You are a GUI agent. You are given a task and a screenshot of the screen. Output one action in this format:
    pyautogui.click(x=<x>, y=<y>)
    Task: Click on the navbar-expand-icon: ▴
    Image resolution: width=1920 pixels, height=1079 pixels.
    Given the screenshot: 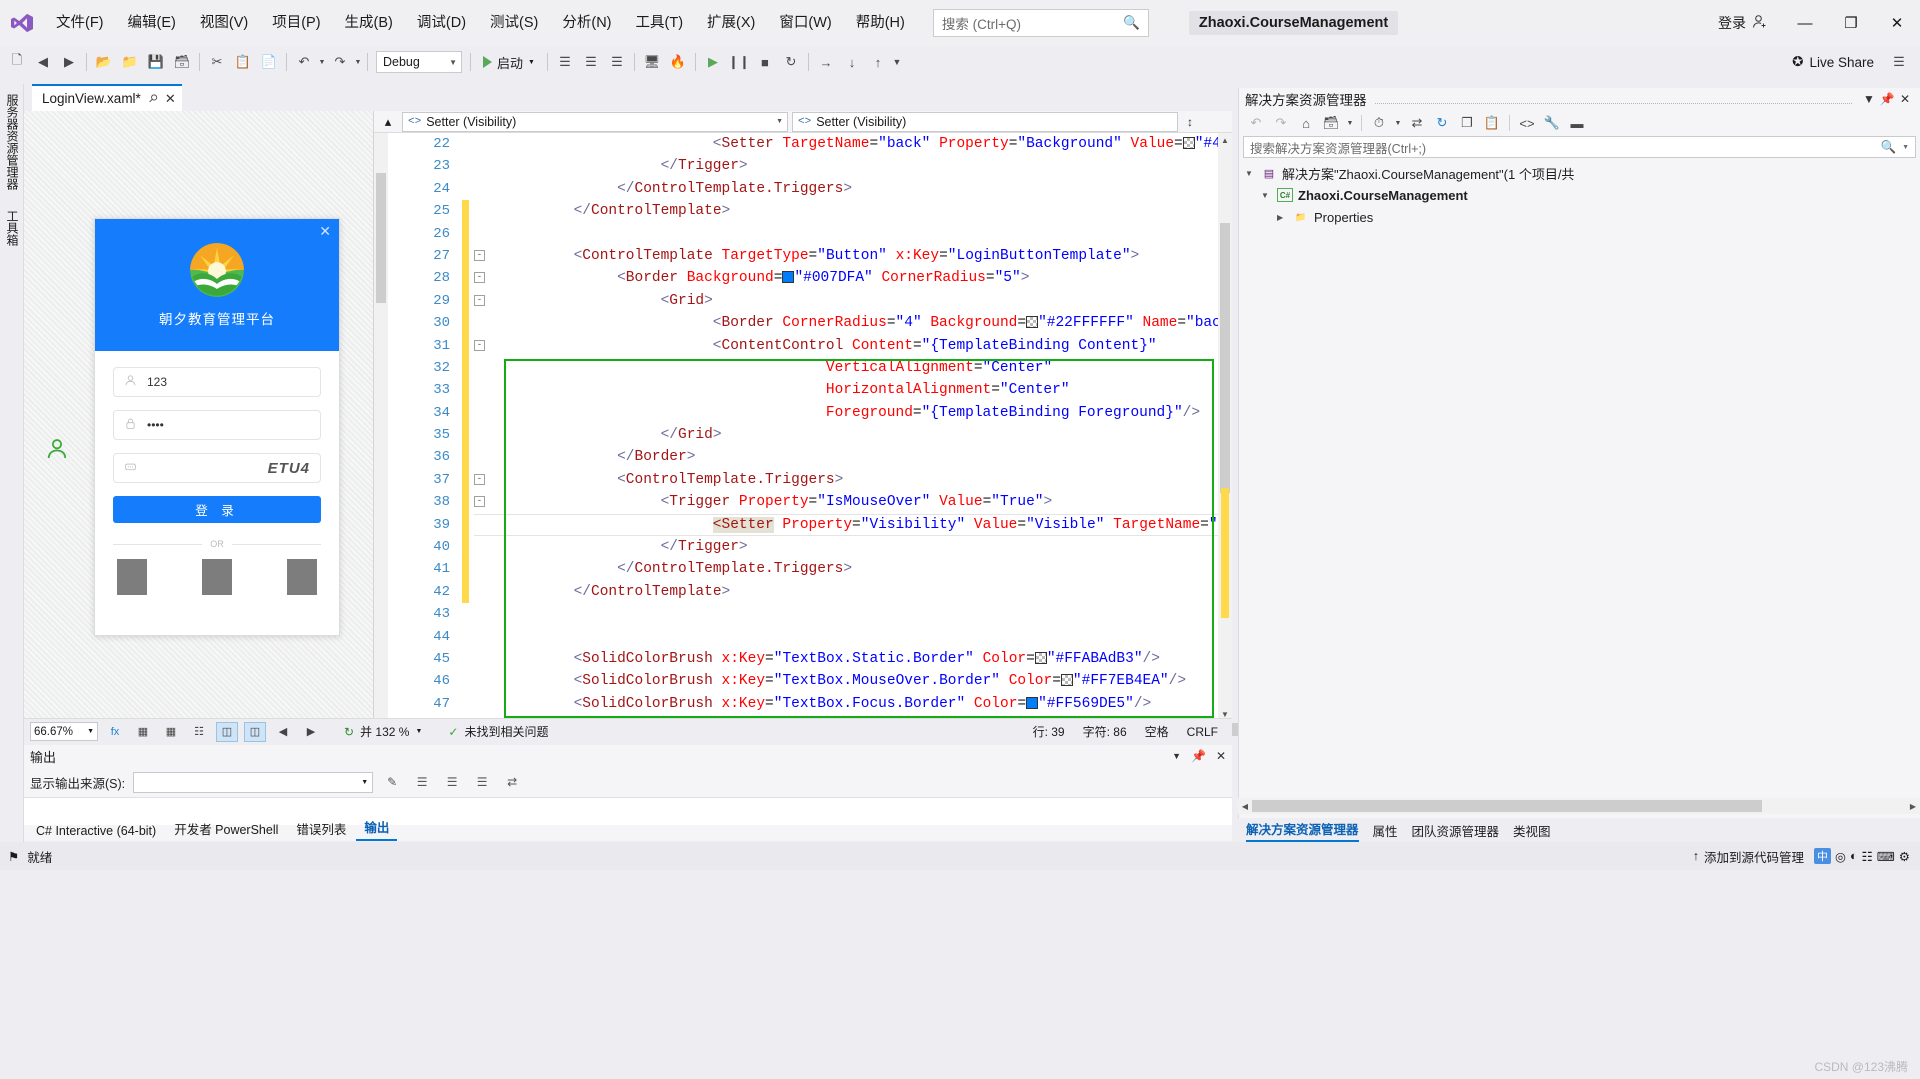 What is the action you would take?
    pyautogui.click(x=388, y=122)
    